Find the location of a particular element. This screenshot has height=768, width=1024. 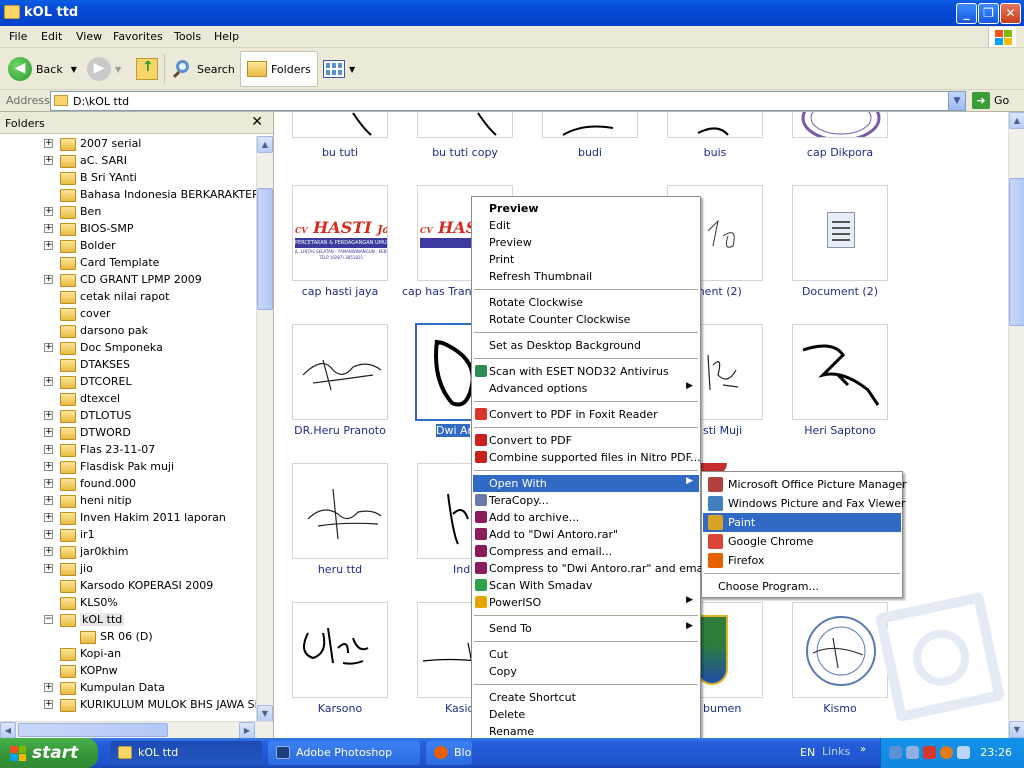

scroll-left-icon: ◀ is located at coordinates (8, 730).